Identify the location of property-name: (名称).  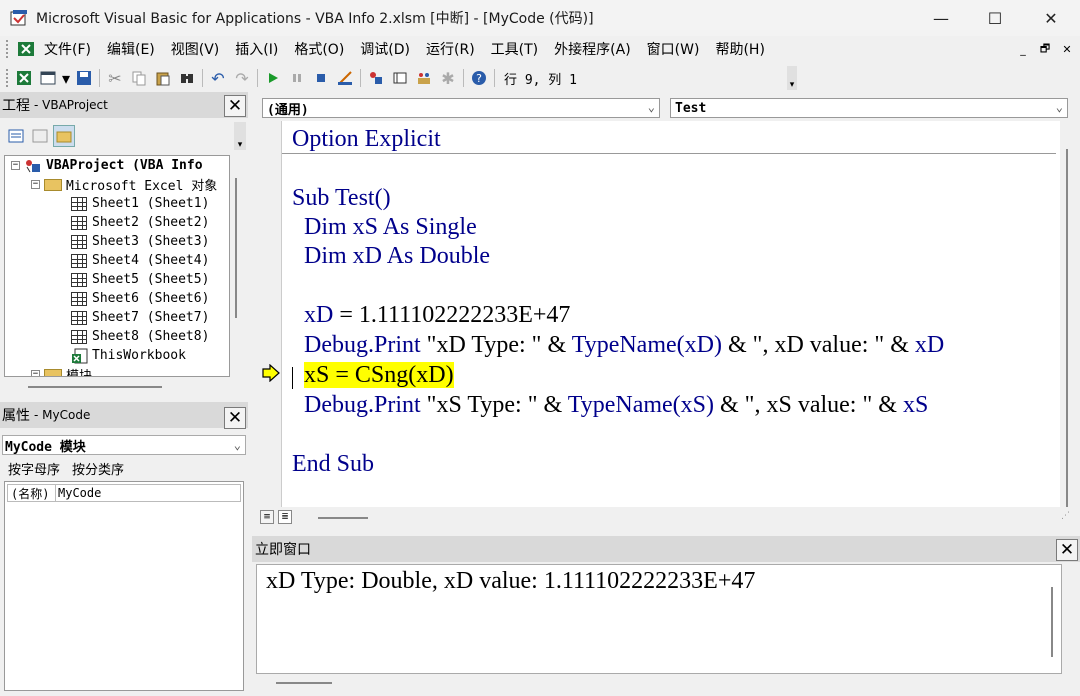
(32, 493).